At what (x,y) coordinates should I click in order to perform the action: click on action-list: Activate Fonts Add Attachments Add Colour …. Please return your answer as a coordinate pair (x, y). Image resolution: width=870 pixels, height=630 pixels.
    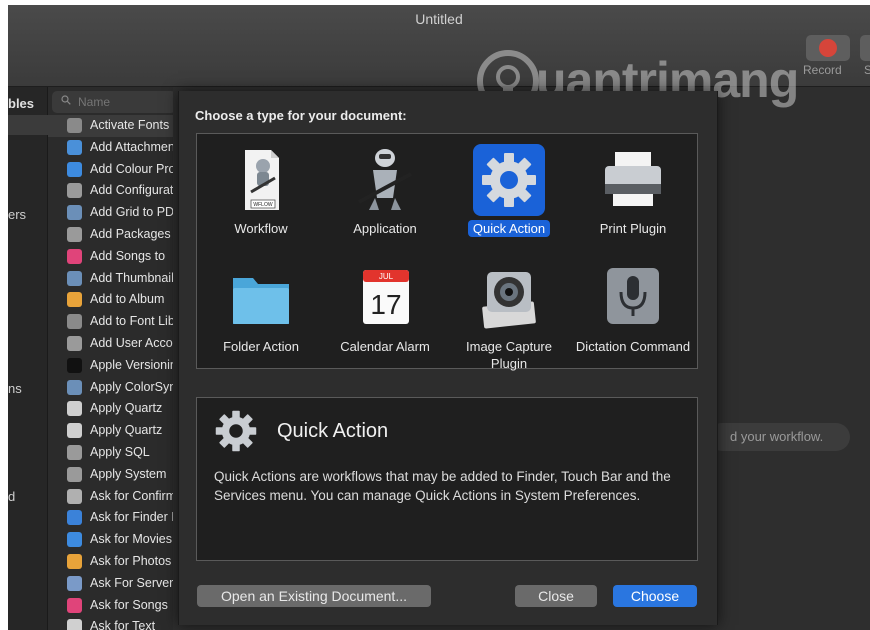
    Looking at the image, I should click on (110, 372).